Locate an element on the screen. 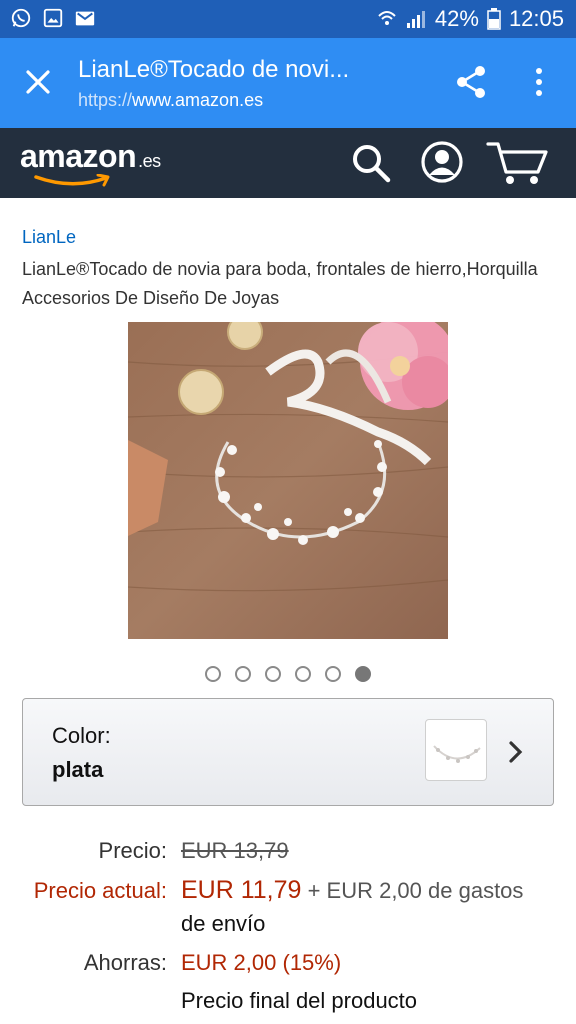 This screenshot has height=1024, width=576. current-price-line: EUR 11,79 + EUR 2,00 de gastos is located at coordinates (352, 890).